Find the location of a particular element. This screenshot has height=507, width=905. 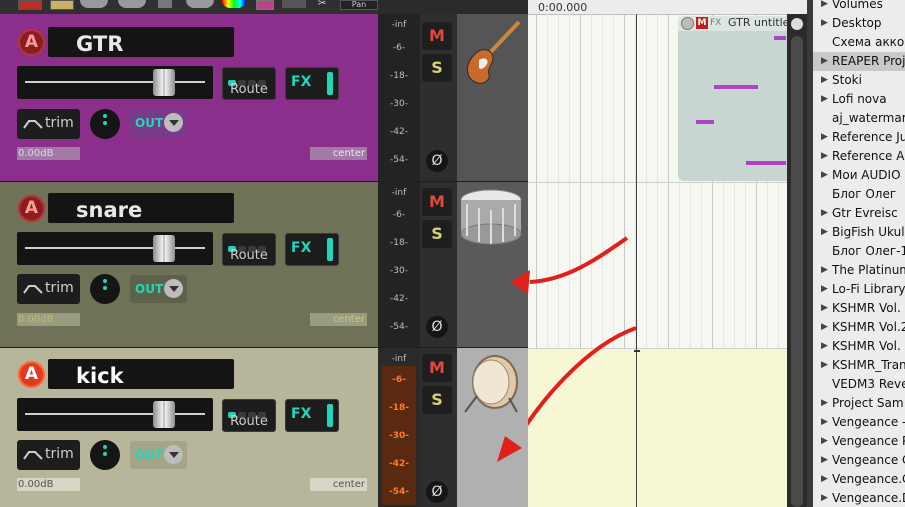

folder-tree-item: ▶ Reference Ju is located at coordinates (859, 137).